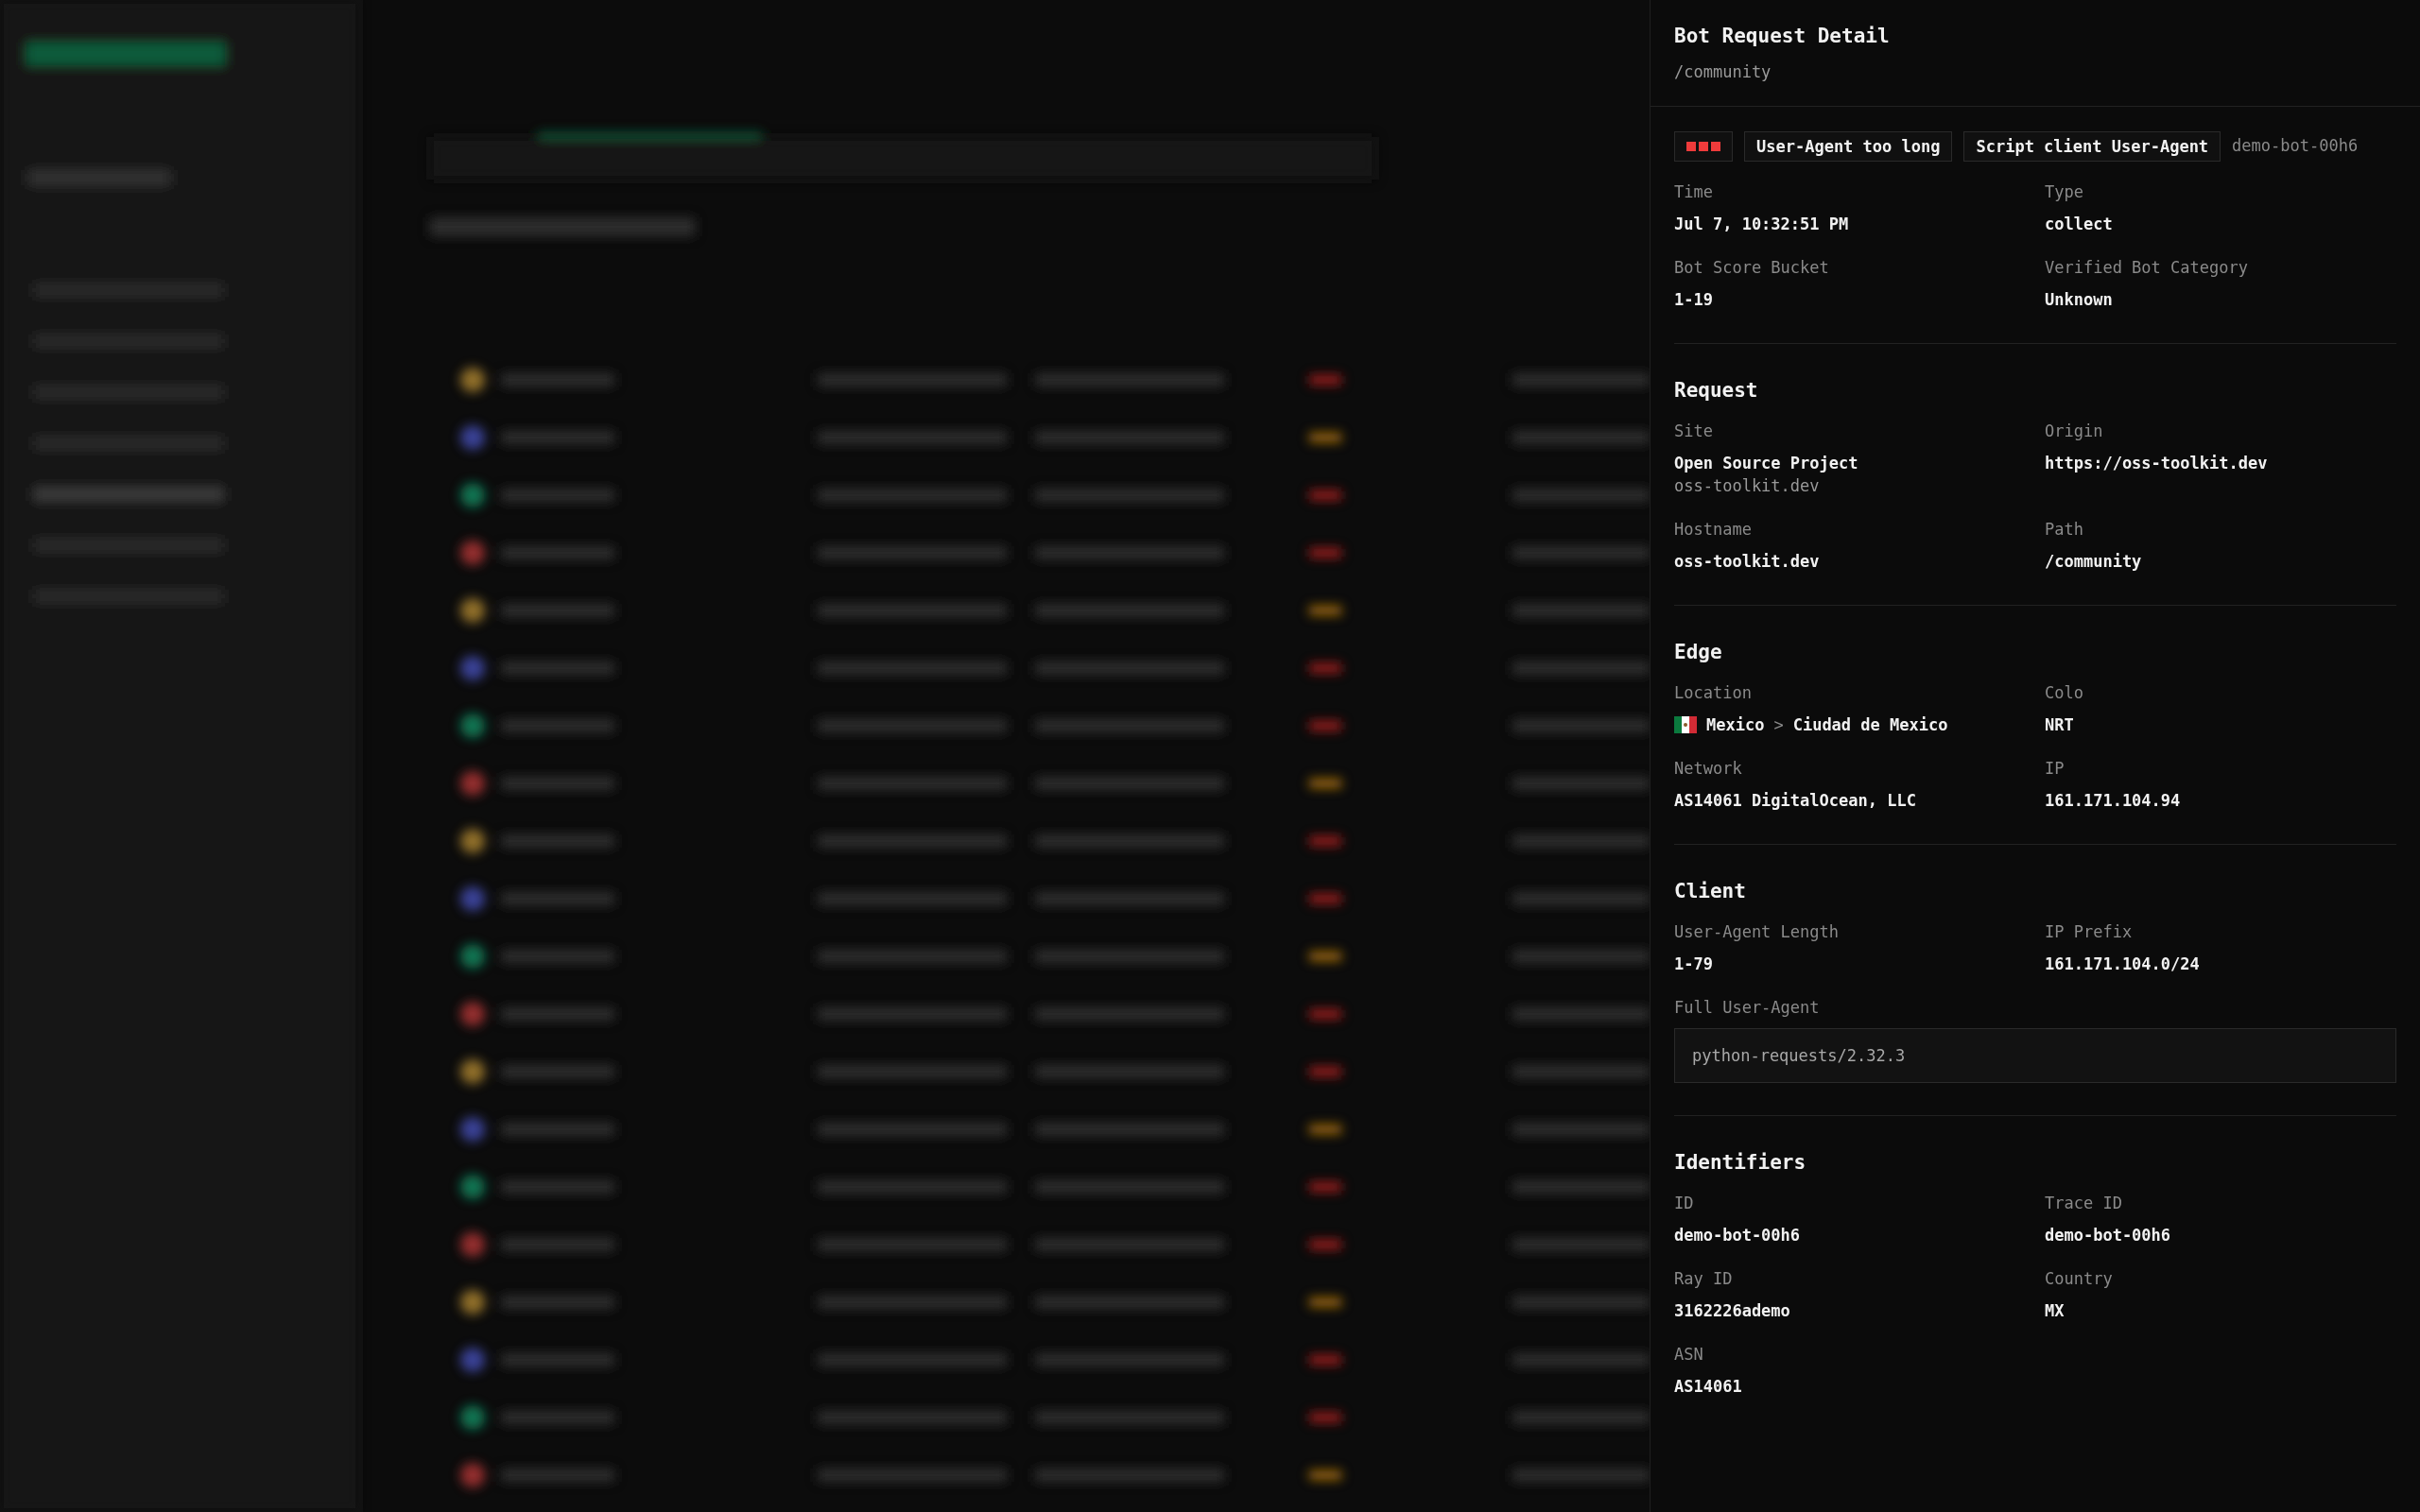 This screenshot has height=1512, width=2420. What do you see at coordinates (2064, 192) in the screenshot?
I see `field-label: Type` at bounding box center [2064, 192].